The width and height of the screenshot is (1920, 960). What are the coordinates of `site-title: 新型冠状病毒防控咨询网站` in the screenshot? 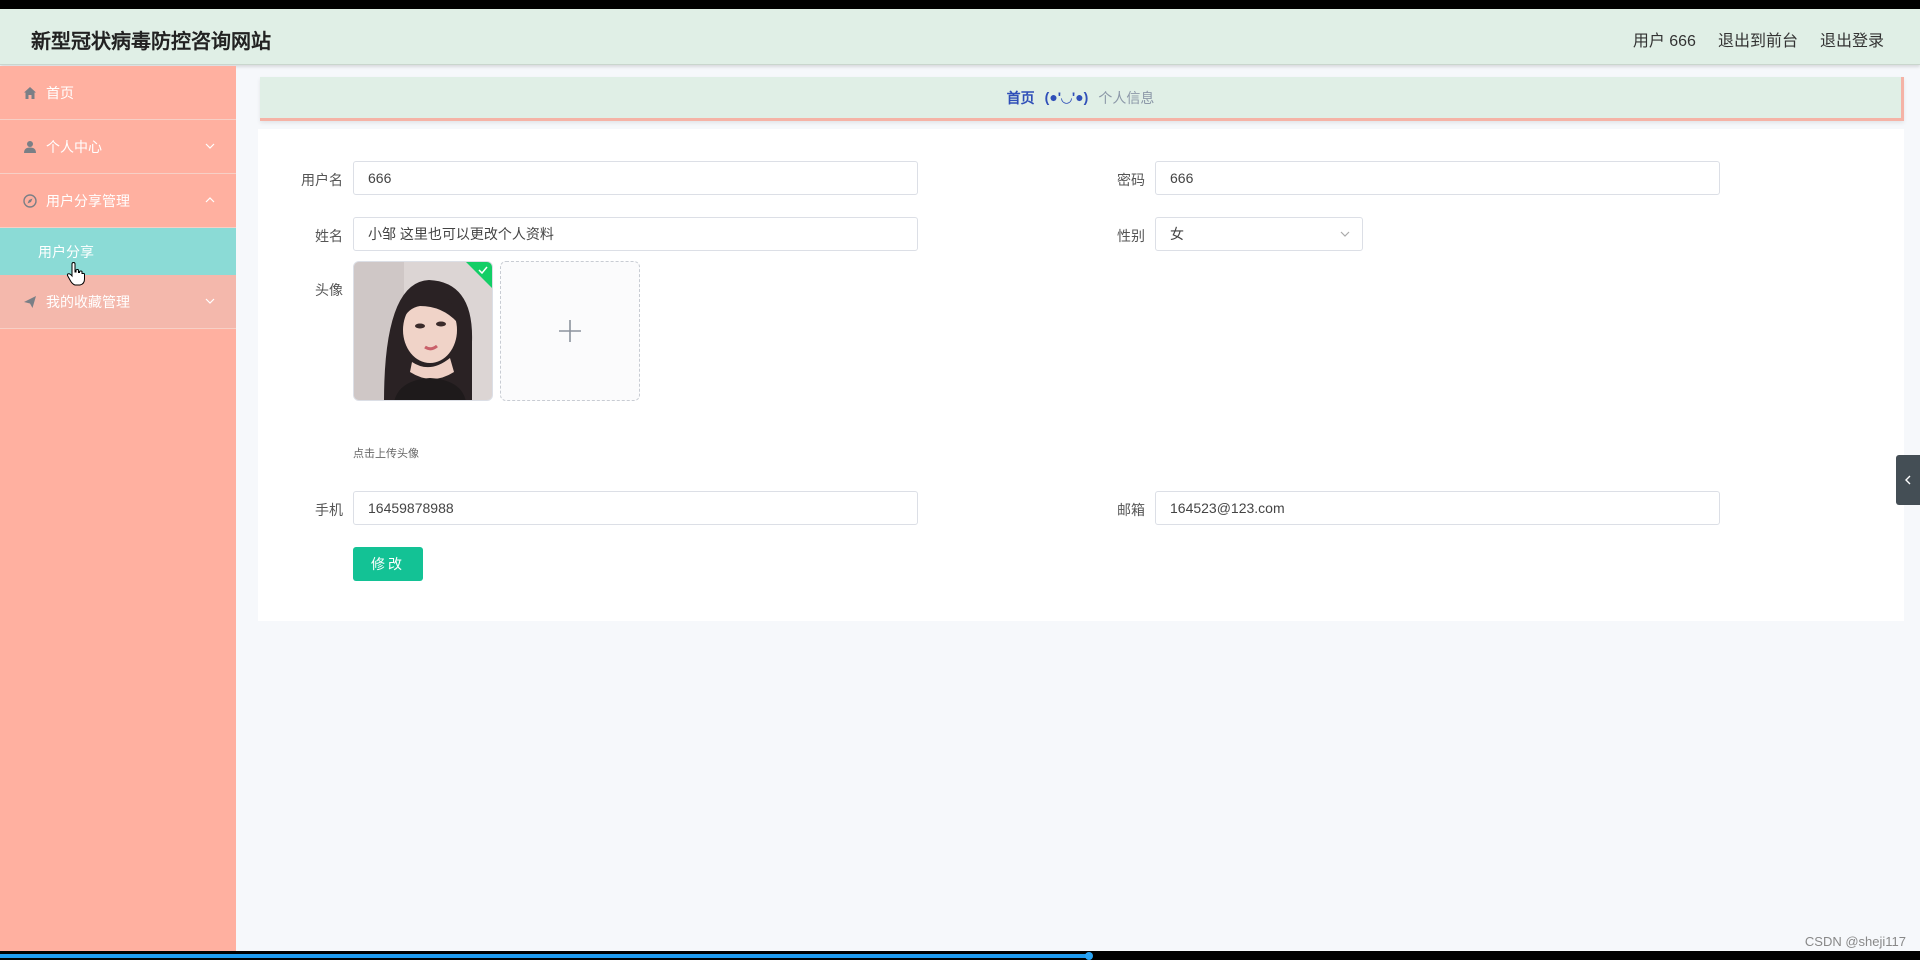 It's located at (151, 42).